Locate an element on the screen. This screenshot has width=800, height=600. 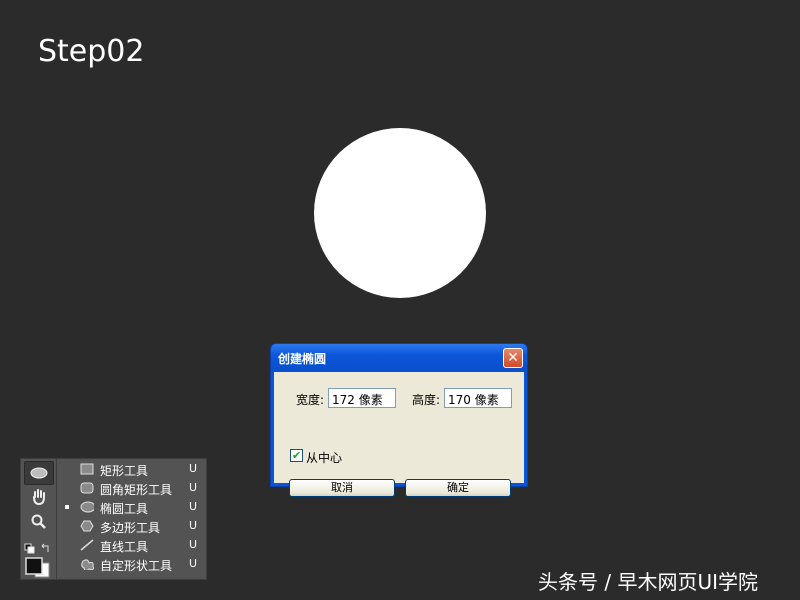
tool-column is located at coordinates (39, 519).